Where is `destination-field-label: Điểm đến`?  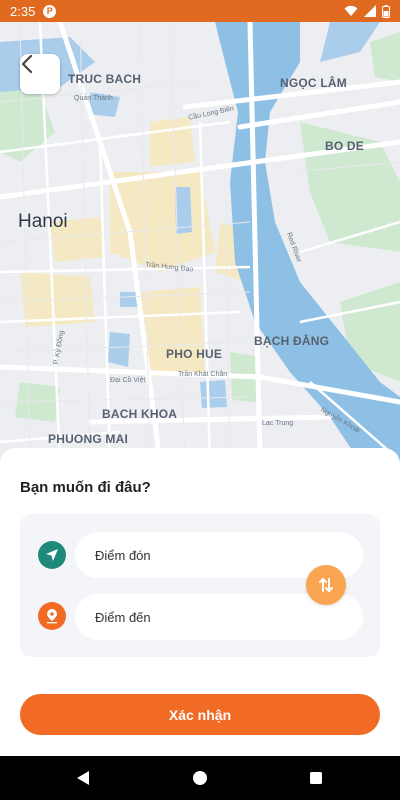
destination-field-label: Điểm đến is located at coordinates (123, 617).